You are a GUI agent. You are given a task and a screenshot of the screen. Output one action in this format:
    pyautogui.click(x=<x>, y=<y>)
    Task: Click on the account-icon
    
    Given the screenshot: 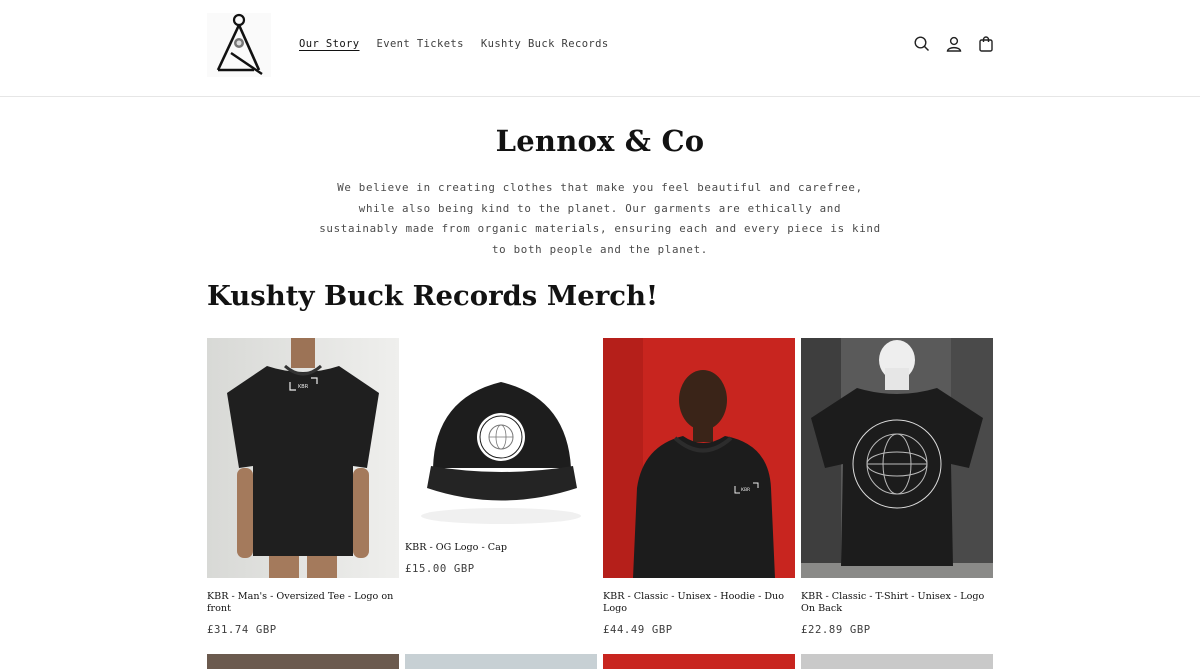 What is the action you would take?
    pyautogui.click(x=954, y=44)
    